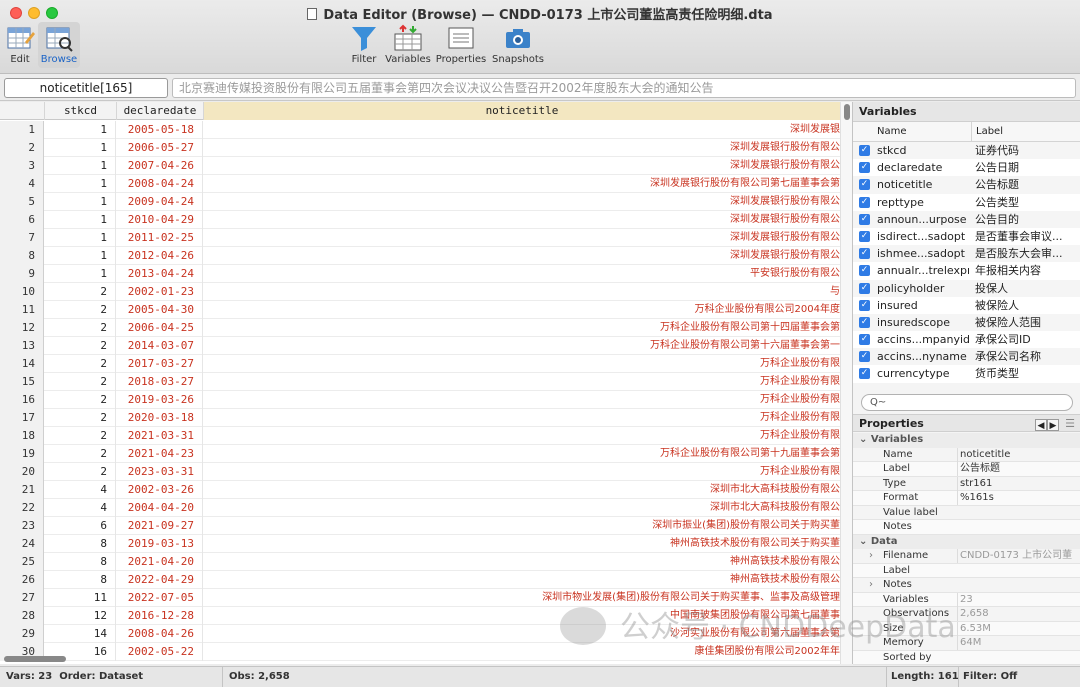 The image size is (1080, 687). What do you see at coordinates (159, 274) in the screenshot?
I see `cell-declaredate: 2013-04-24` at bounding box center [159, 274].